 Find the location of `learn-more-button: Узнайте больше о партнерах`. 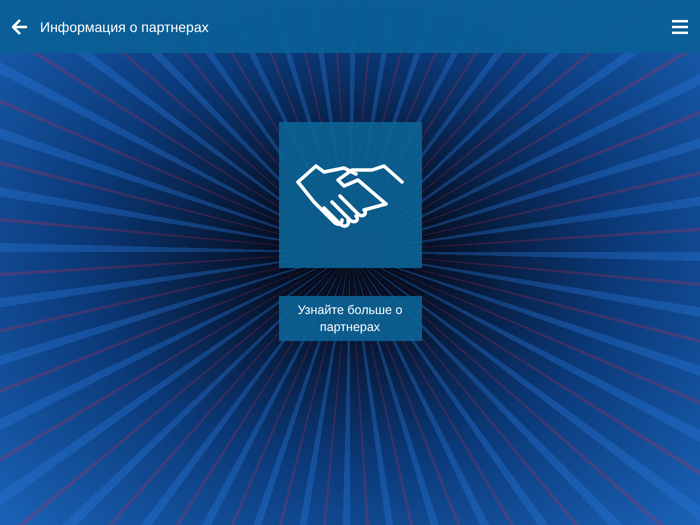

learn-more-button: Узнайте больше о партнерах is located at coordinates (350, 318).